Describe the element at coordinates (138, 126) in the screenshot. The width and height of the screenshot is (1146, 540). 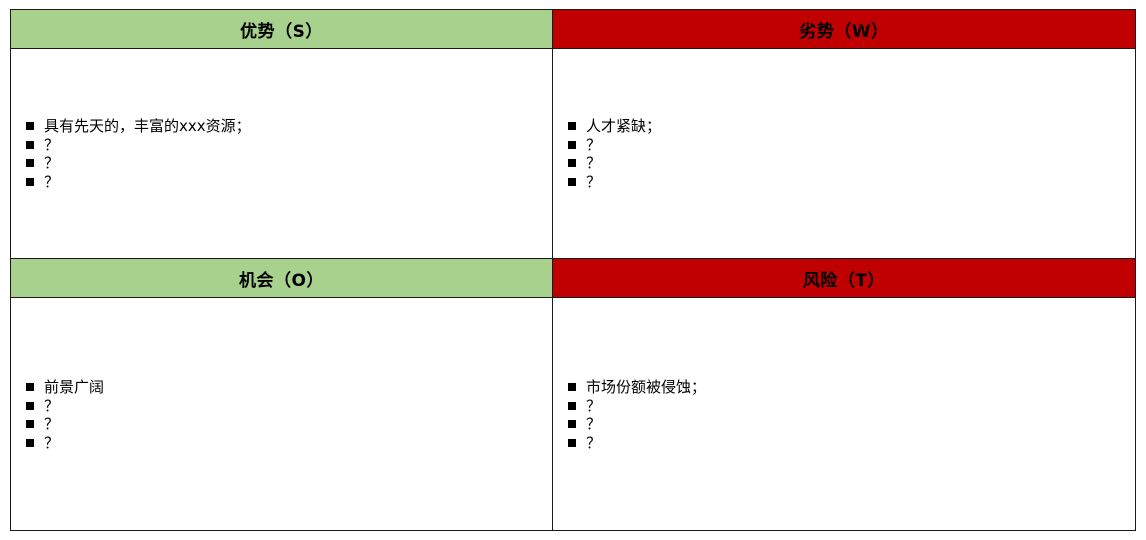
I see `list-item: 具有先天的，丰富的xxx资源；` at that location.